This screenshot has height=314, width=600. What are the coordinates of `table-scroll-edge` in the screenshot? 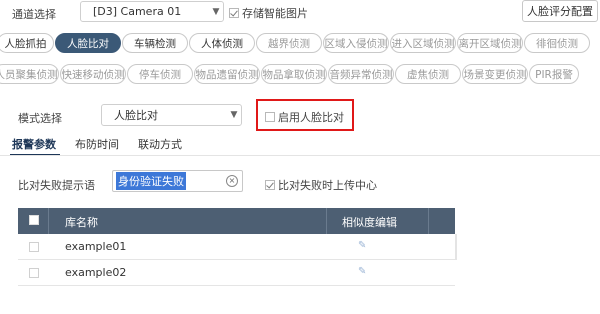 It's located at (456, 247).